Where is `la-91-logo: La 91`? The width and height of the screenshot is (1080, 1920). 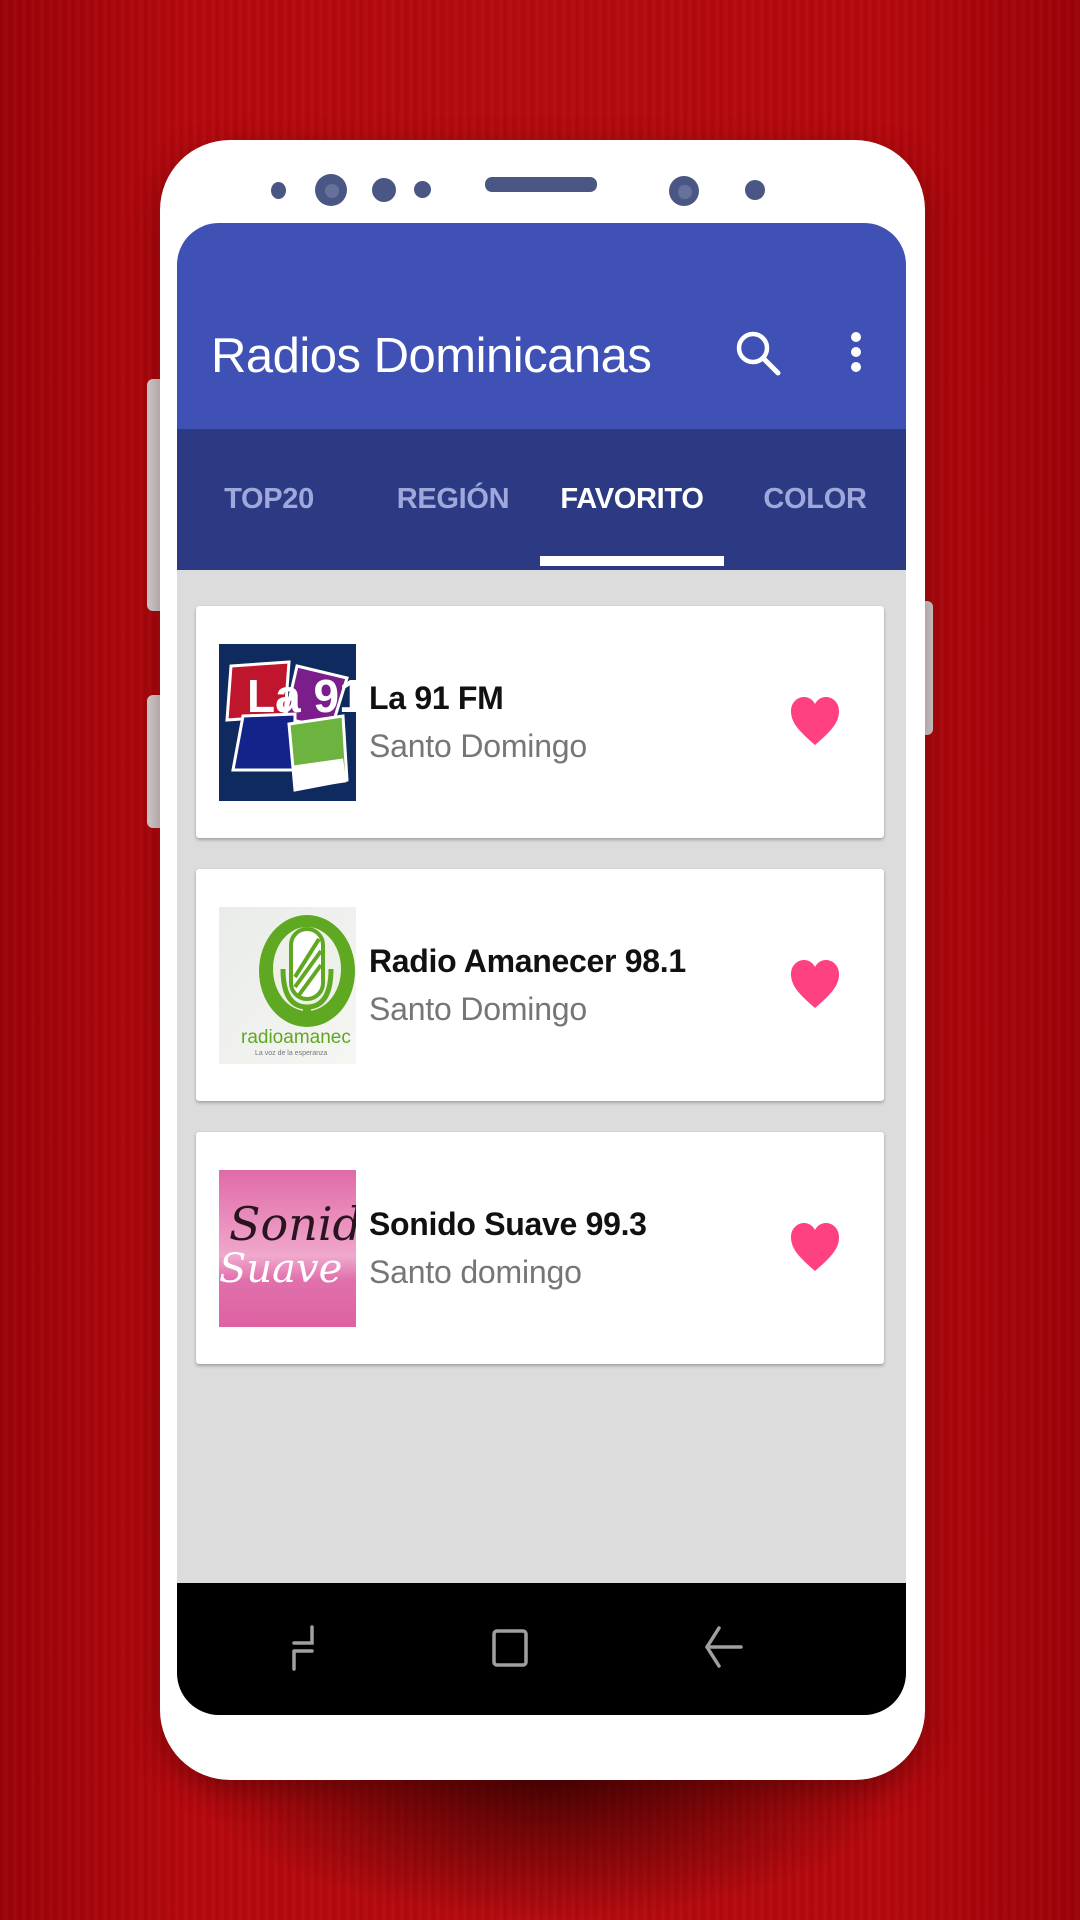
la-91-logo: La 91 is located at coordinates (287, 722).